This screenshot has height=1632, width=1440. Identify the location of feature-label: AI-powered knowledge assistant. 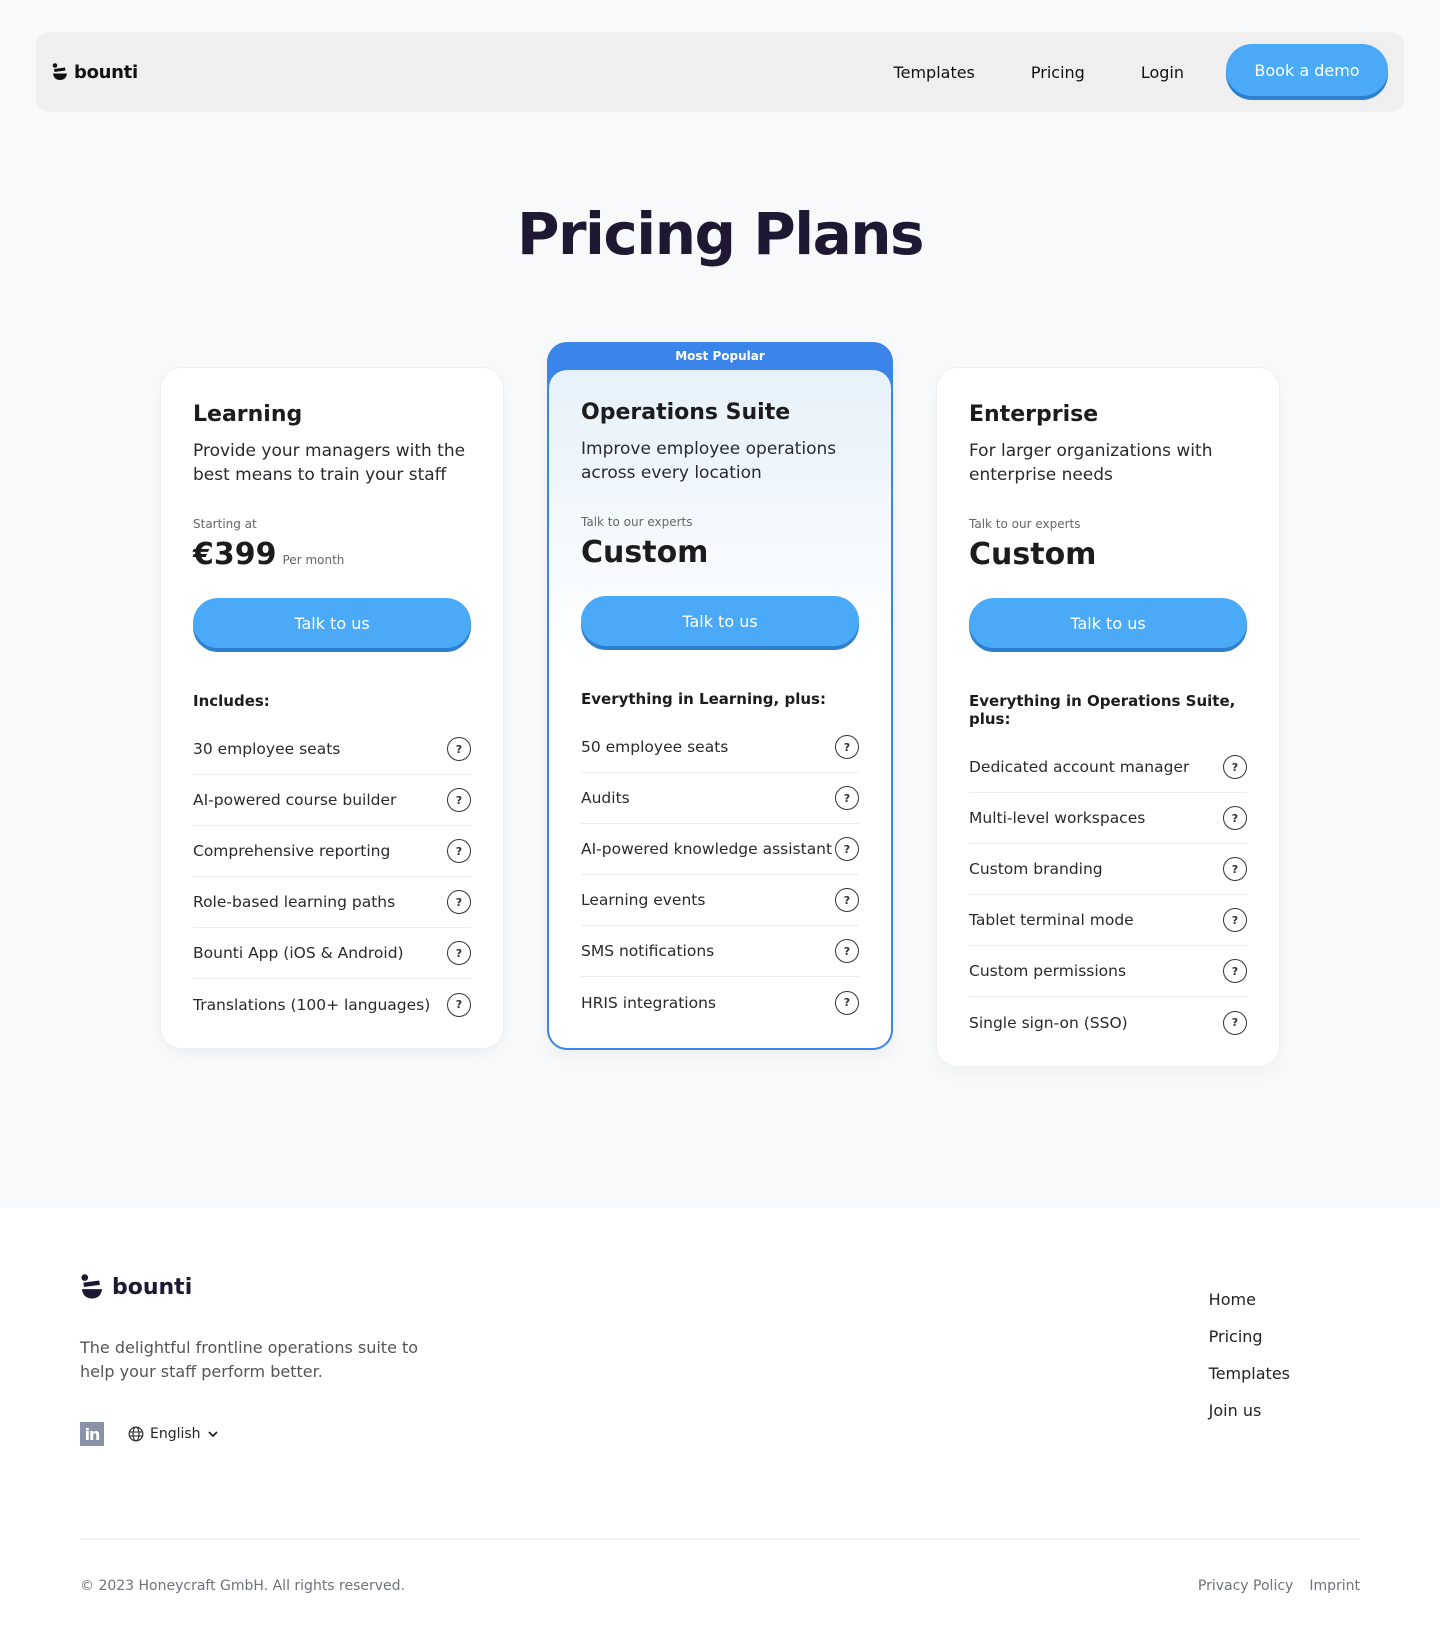
(707, 849).